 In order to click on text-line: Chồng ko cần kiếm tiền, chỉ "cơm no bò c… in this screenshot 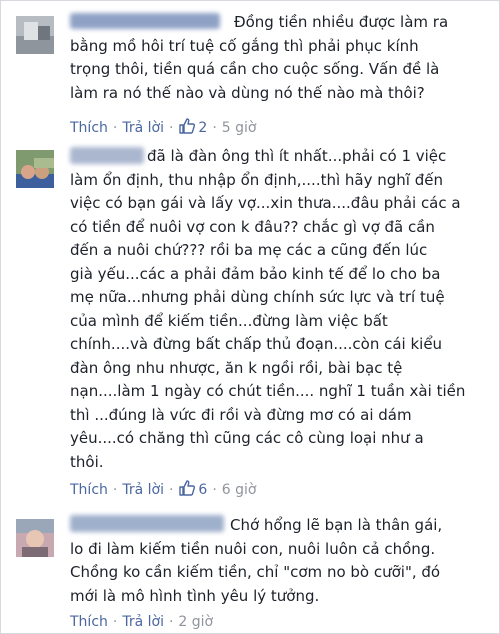, I will do `click(255, 572)`.